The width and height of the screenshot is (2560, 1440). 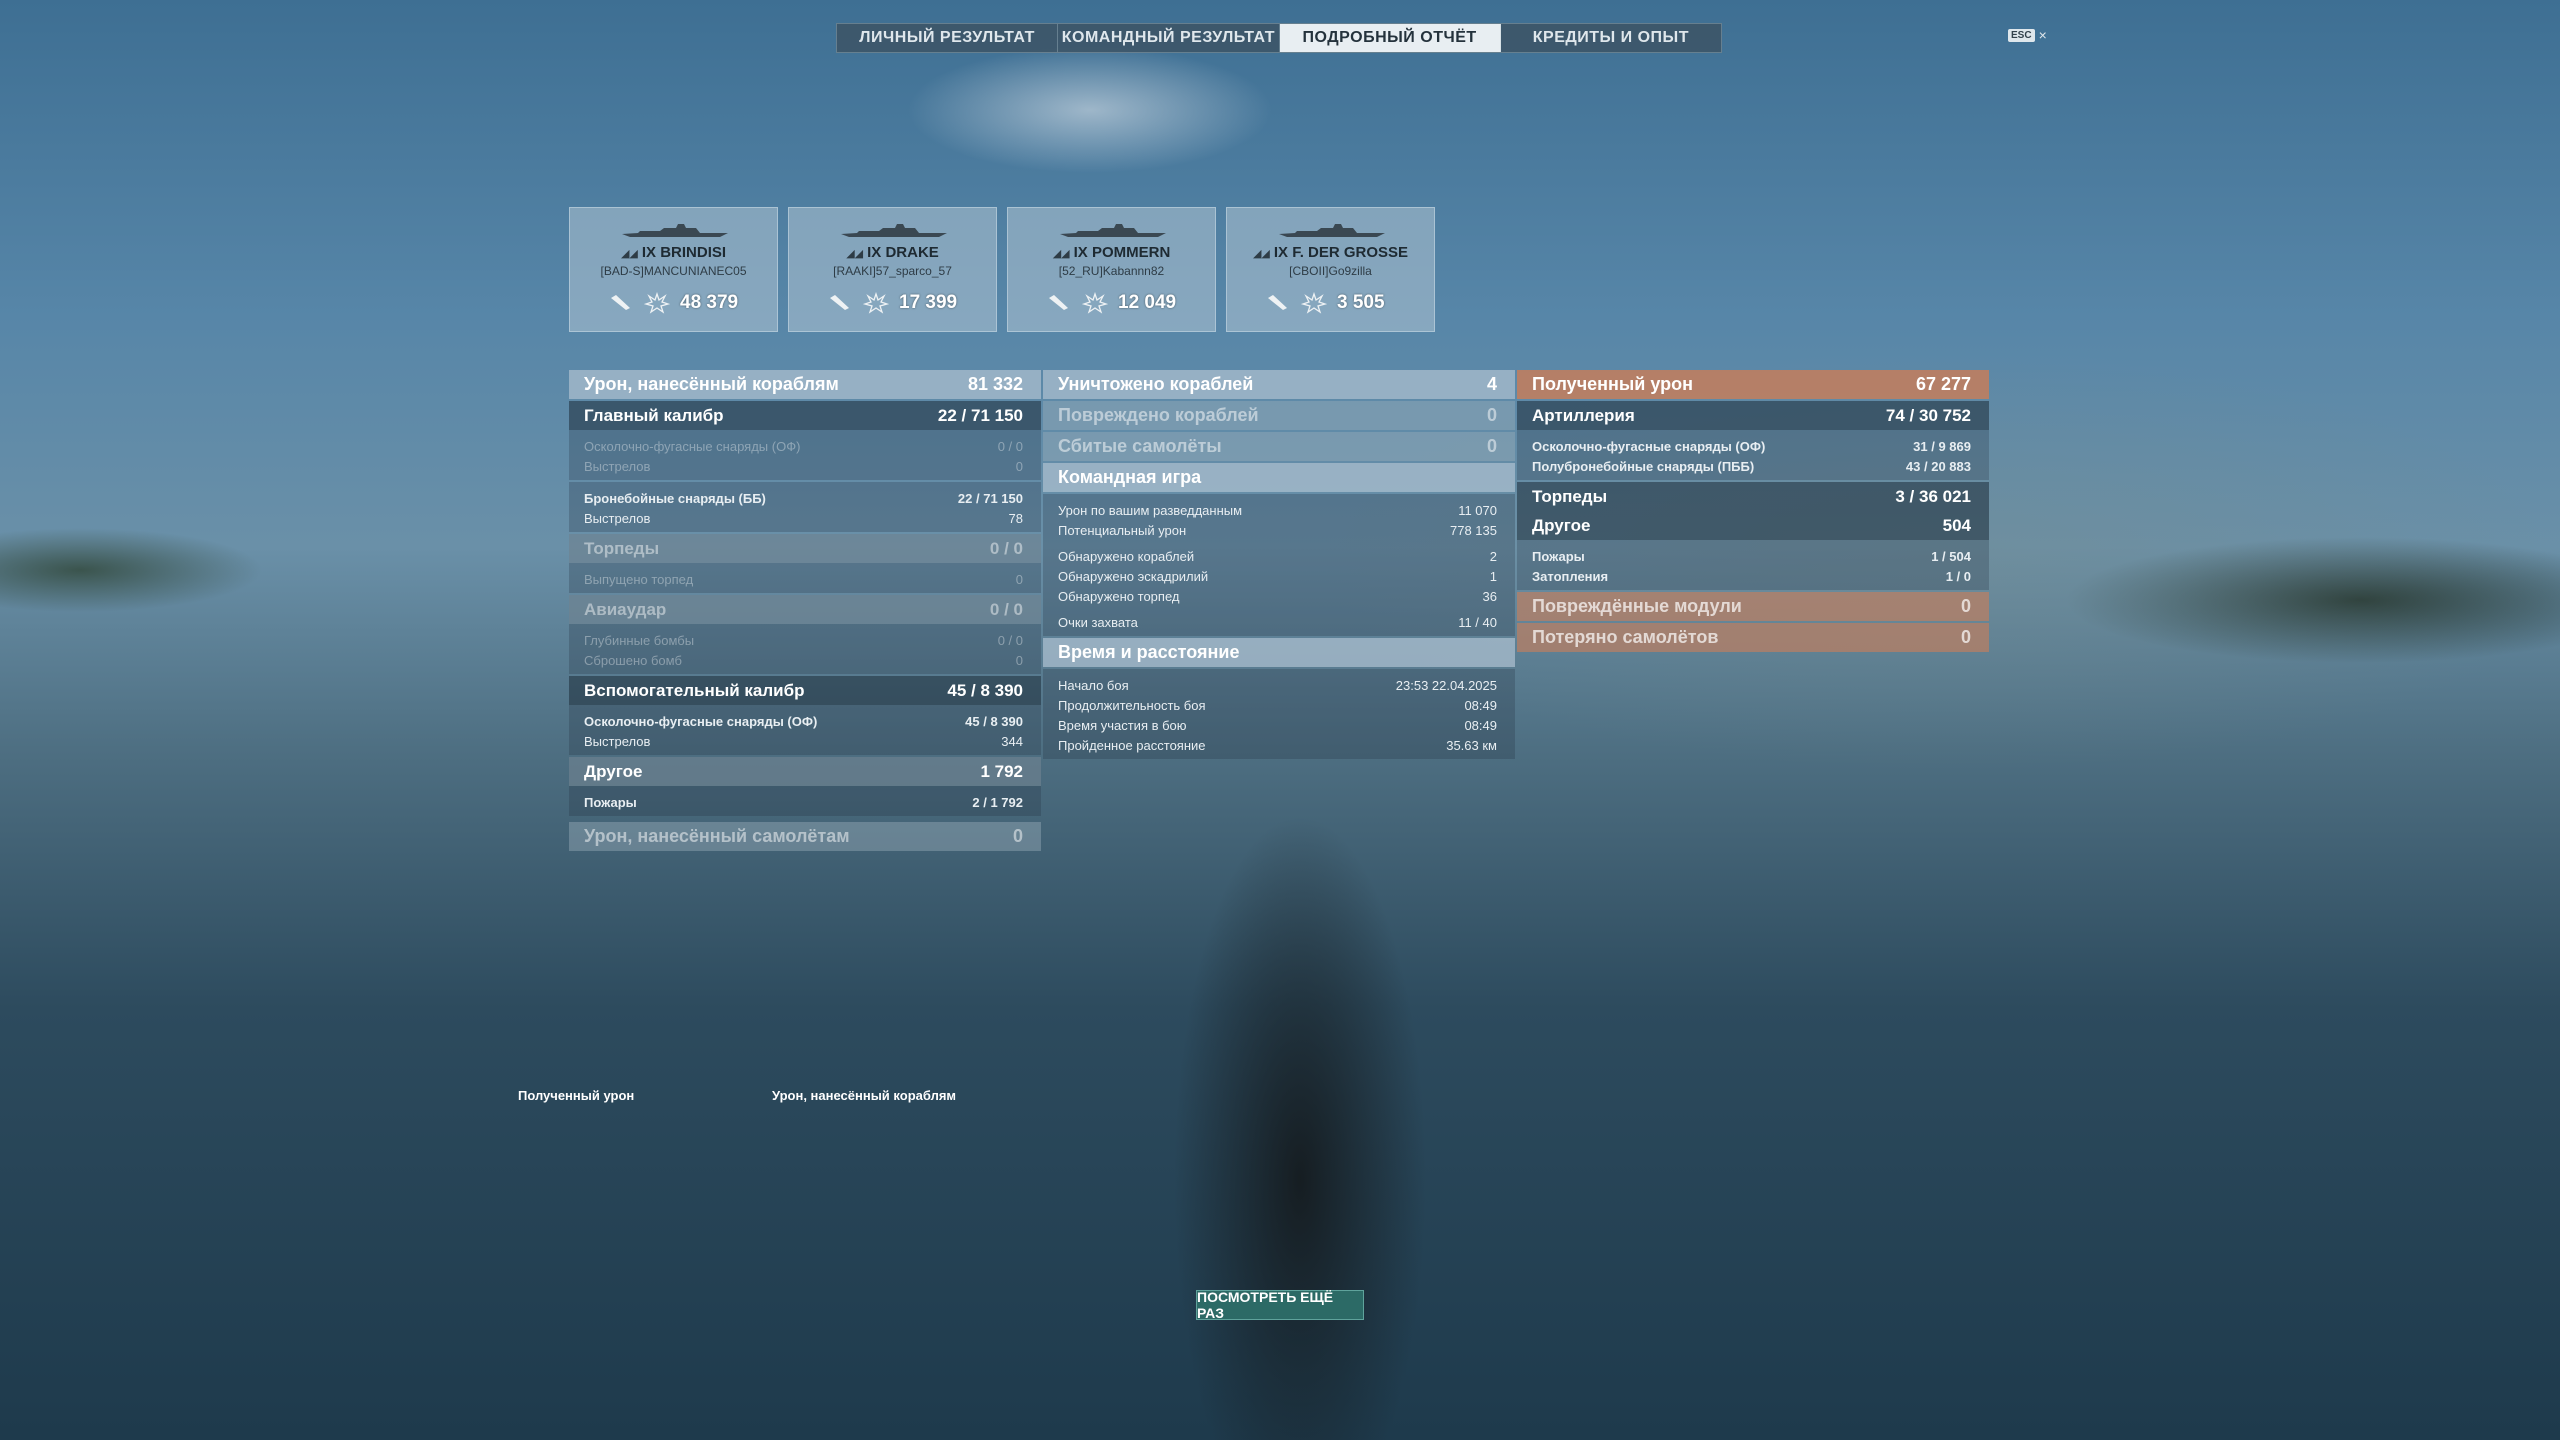 What do you see at coordinates (1751, 466) in the screenshot?
I see `received-sap-row: Полубронебойные снаряды (ПББ) 43 / 20 883` at bounding box center [1751, 466].